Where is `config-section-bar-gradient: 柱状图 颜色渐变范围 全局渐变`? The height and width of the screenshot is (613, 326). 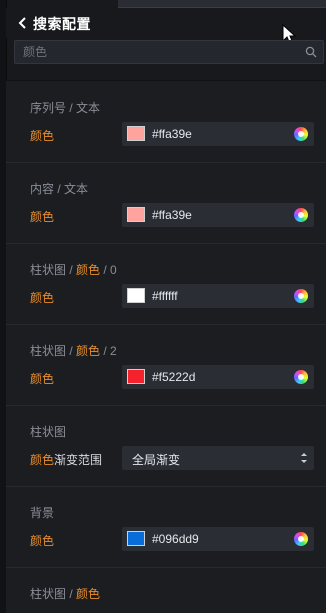
config-section-bar-gradient: 柱状图 颜色渐变范围 全局渐变 is located at coordinates (166, 446).